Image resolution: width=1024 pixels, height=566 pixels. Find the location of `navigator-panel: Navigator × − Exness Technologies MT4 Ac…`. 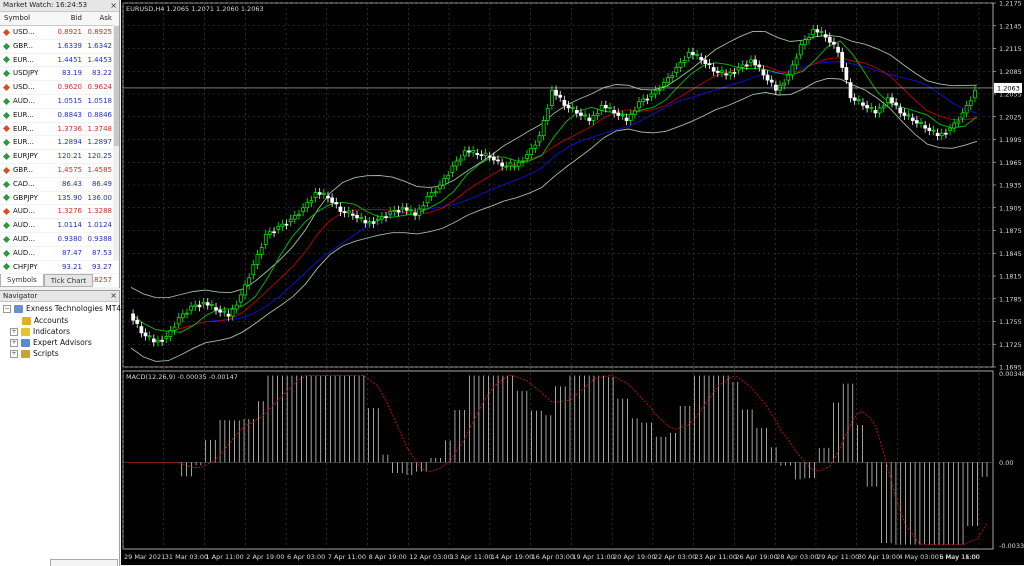

navigator-panel: Navigator × − Exness Technologies MT4 Ac… is located at coordinates (60, 428).